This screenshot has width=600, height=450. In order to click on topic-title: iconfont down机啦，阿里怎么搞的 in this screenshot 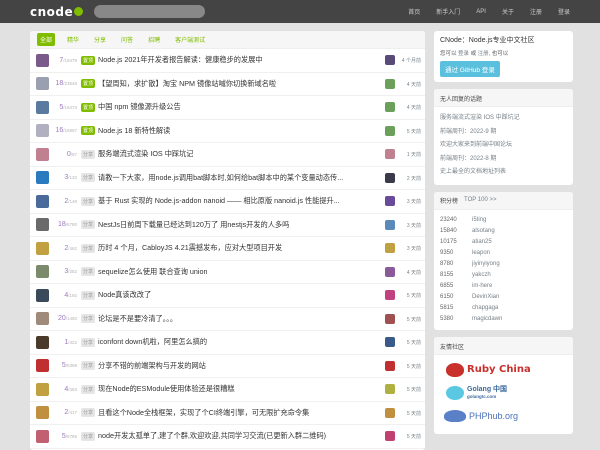, I will do `click(152, 342)`.